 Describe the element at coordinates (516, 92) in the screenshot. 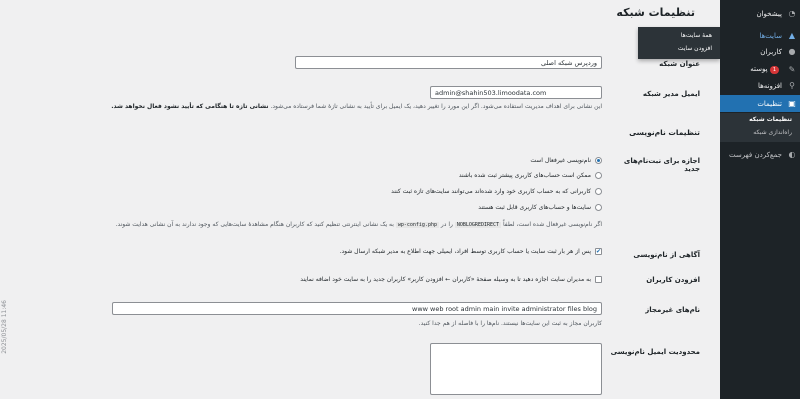

I see `admin-email-input: admin@shahin503.limoodata.com` at that location.